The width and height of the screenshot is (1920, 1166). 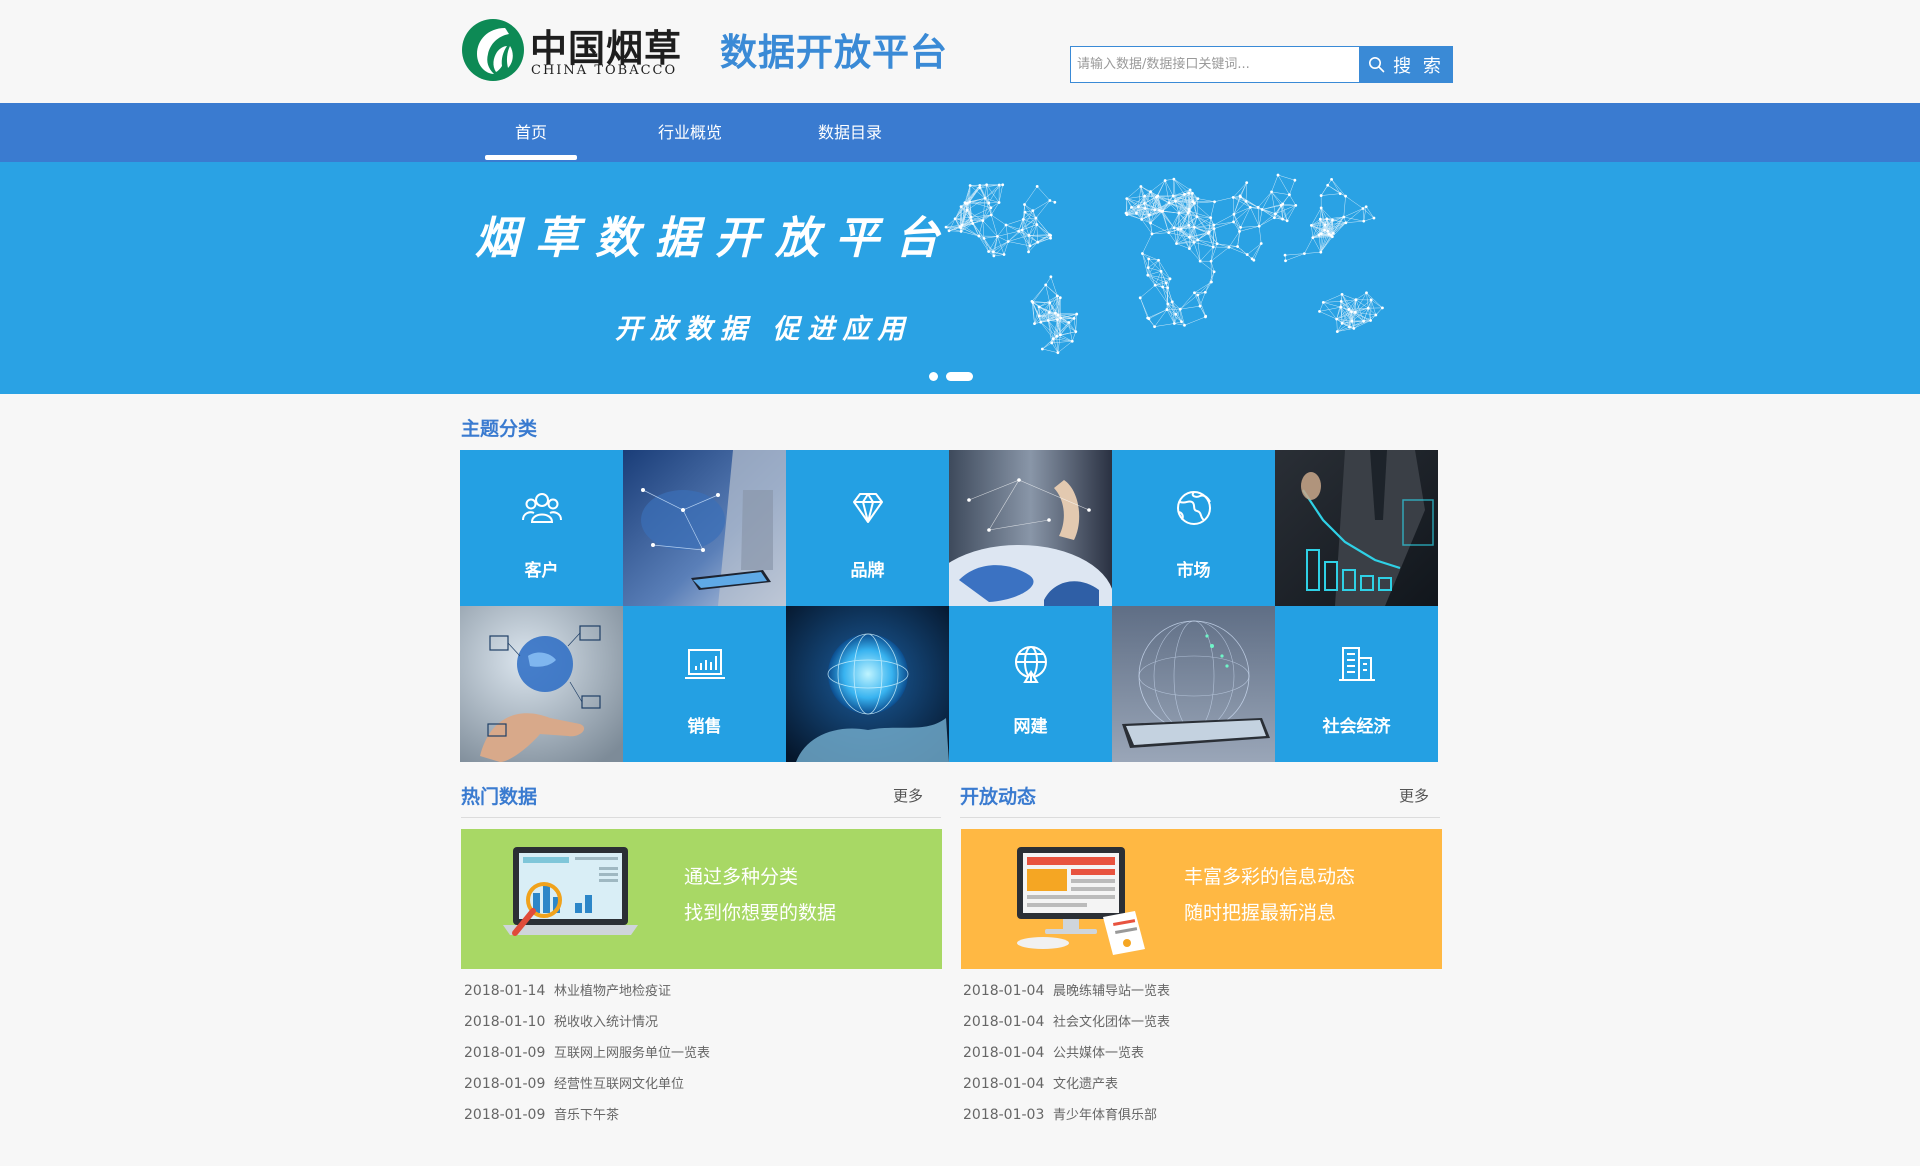 I want to click on open-news-divider, so click(x=1200, y=817).